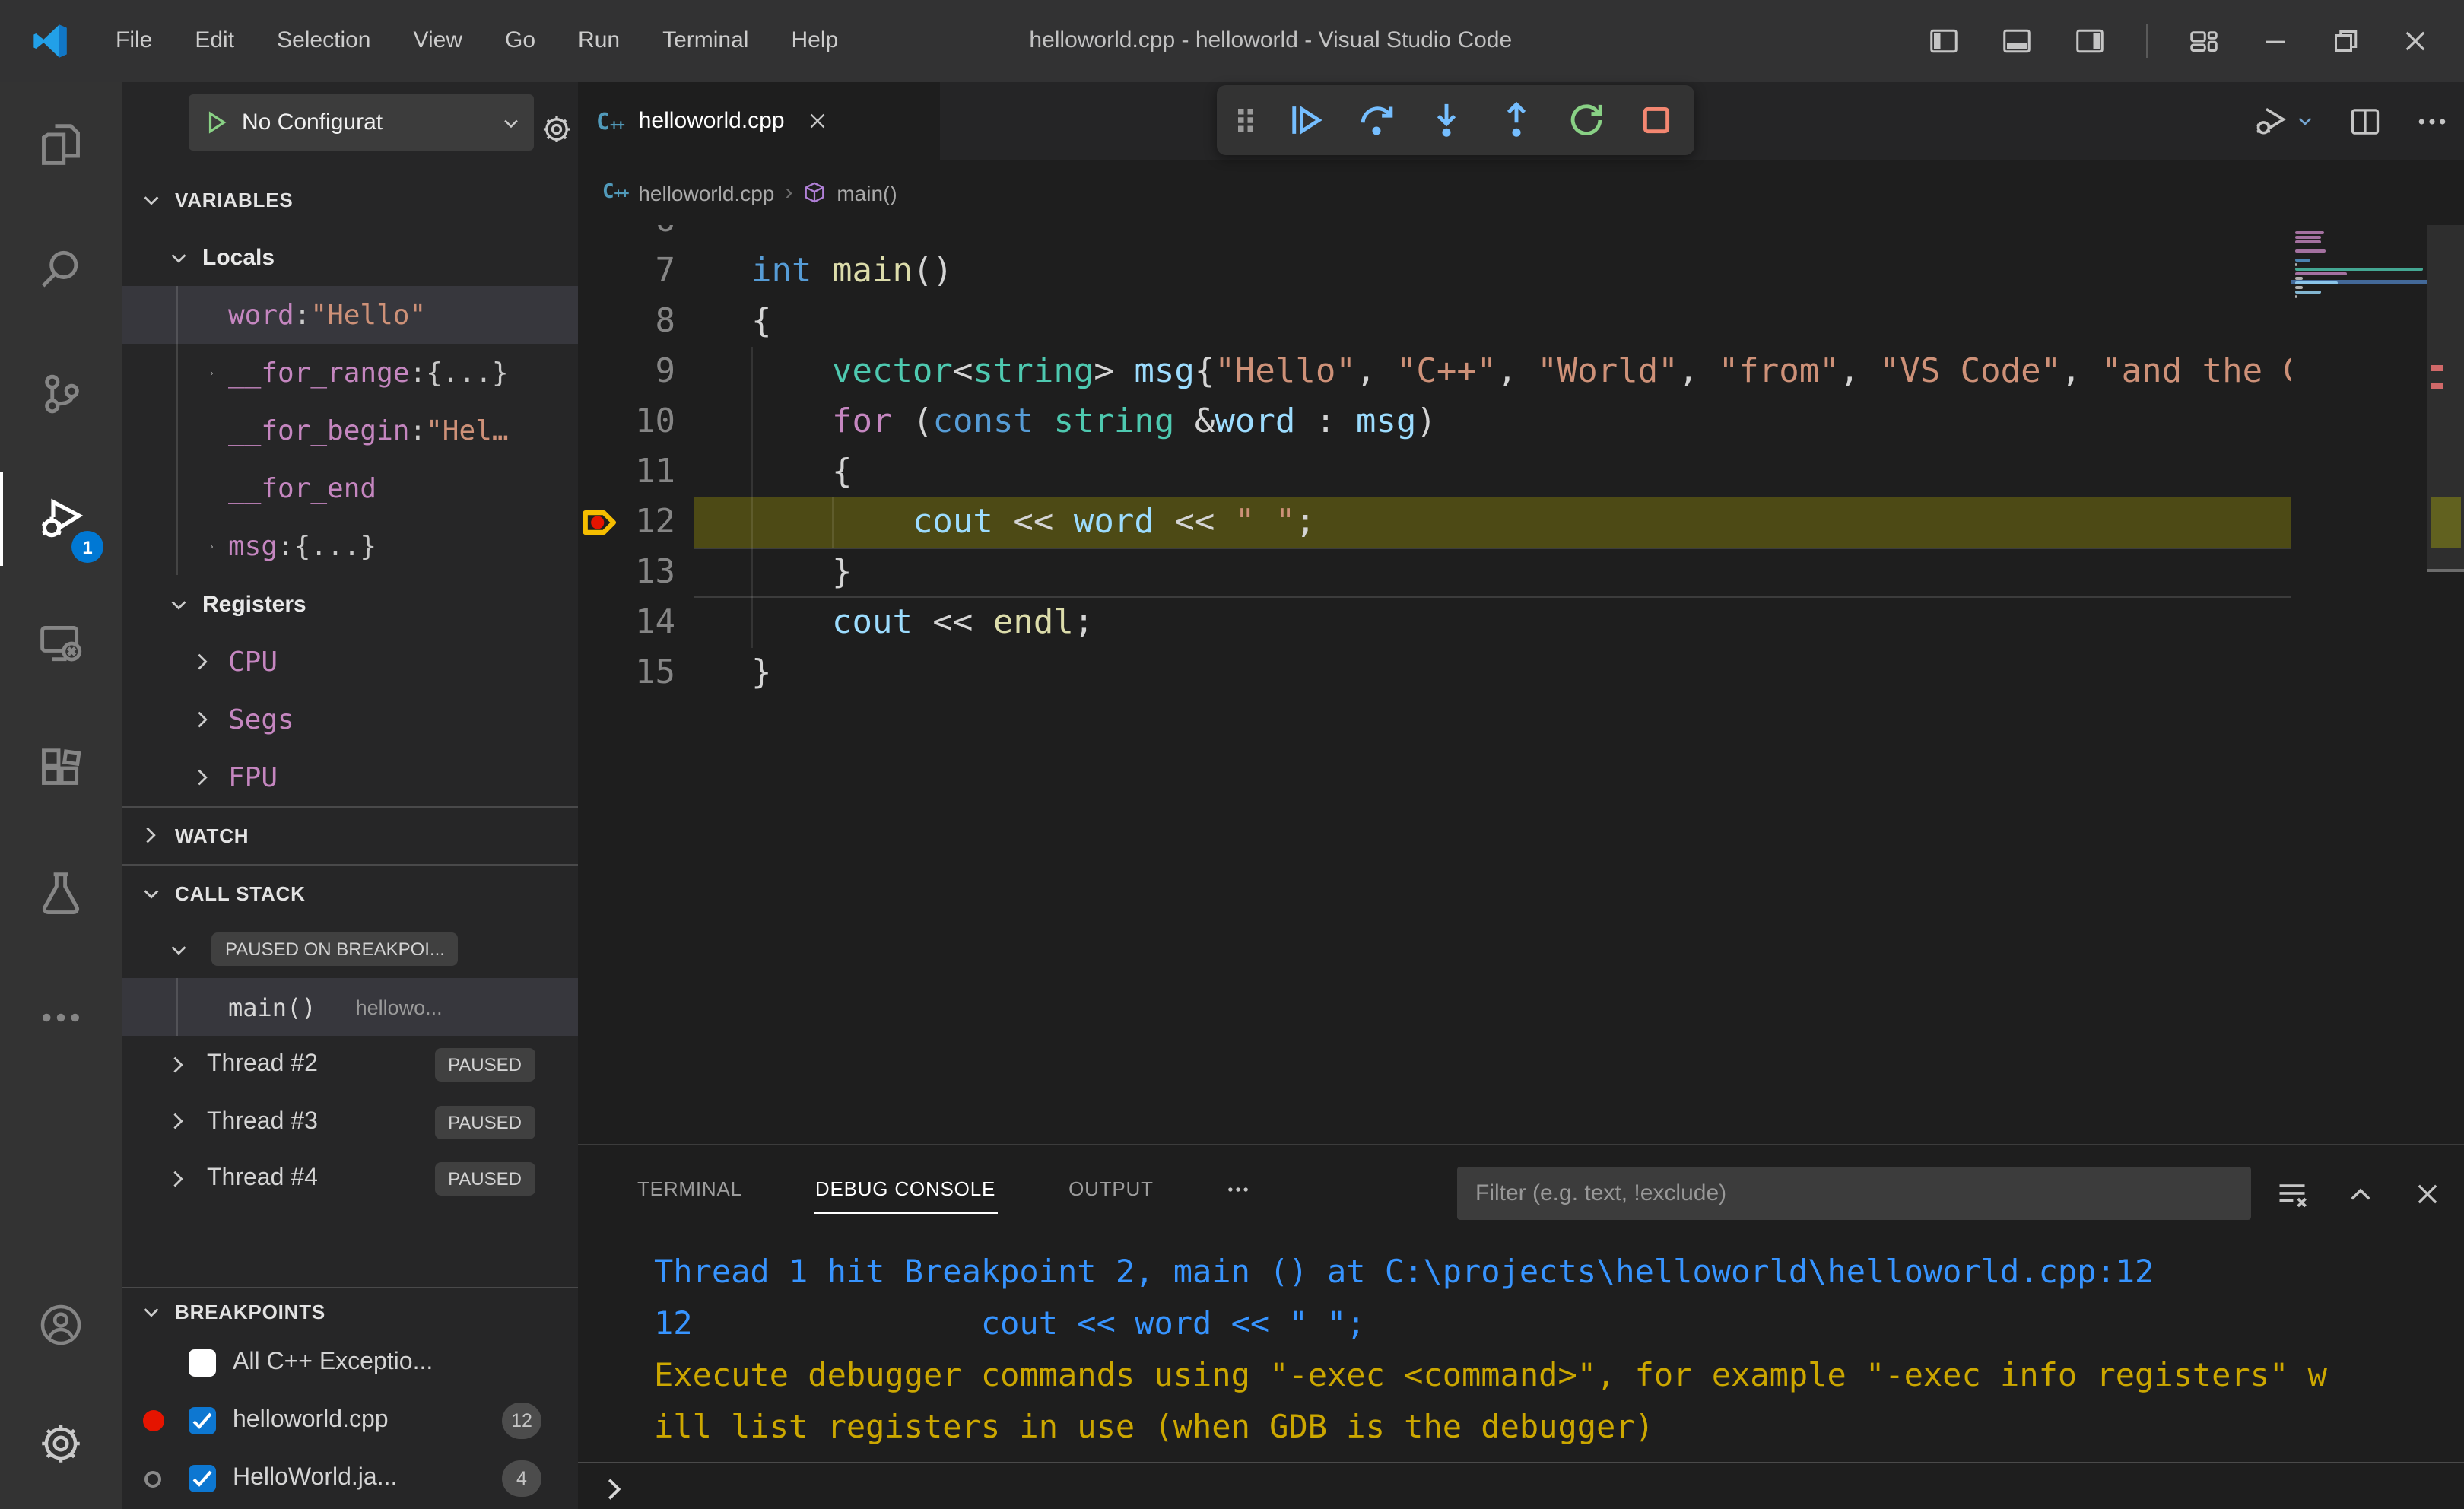 The image size is (2464, 1509). What do you see at coordinates (2437, 386) in the screenshot?
I see `overview-marker` at bounding box center [2437, 386].